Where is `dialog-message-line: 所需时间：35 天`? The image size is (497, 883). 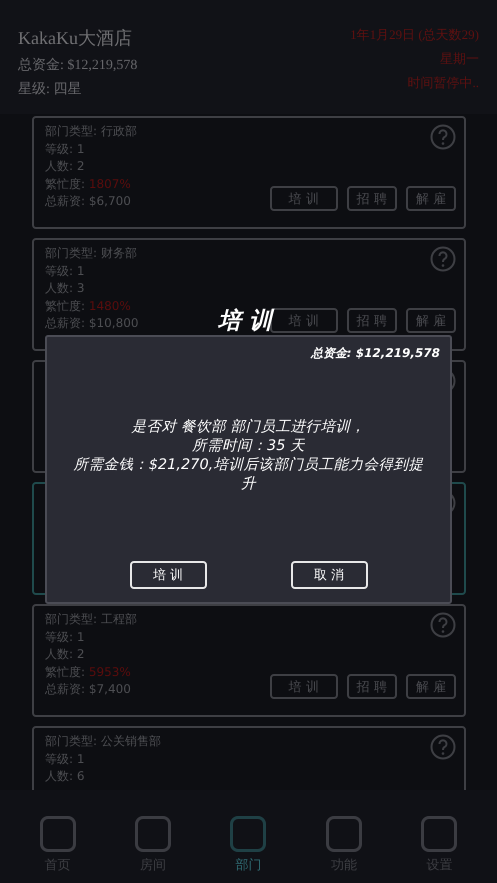
dialog-message-line: 所需时间：35 天 is located at coordinates (249, 446).